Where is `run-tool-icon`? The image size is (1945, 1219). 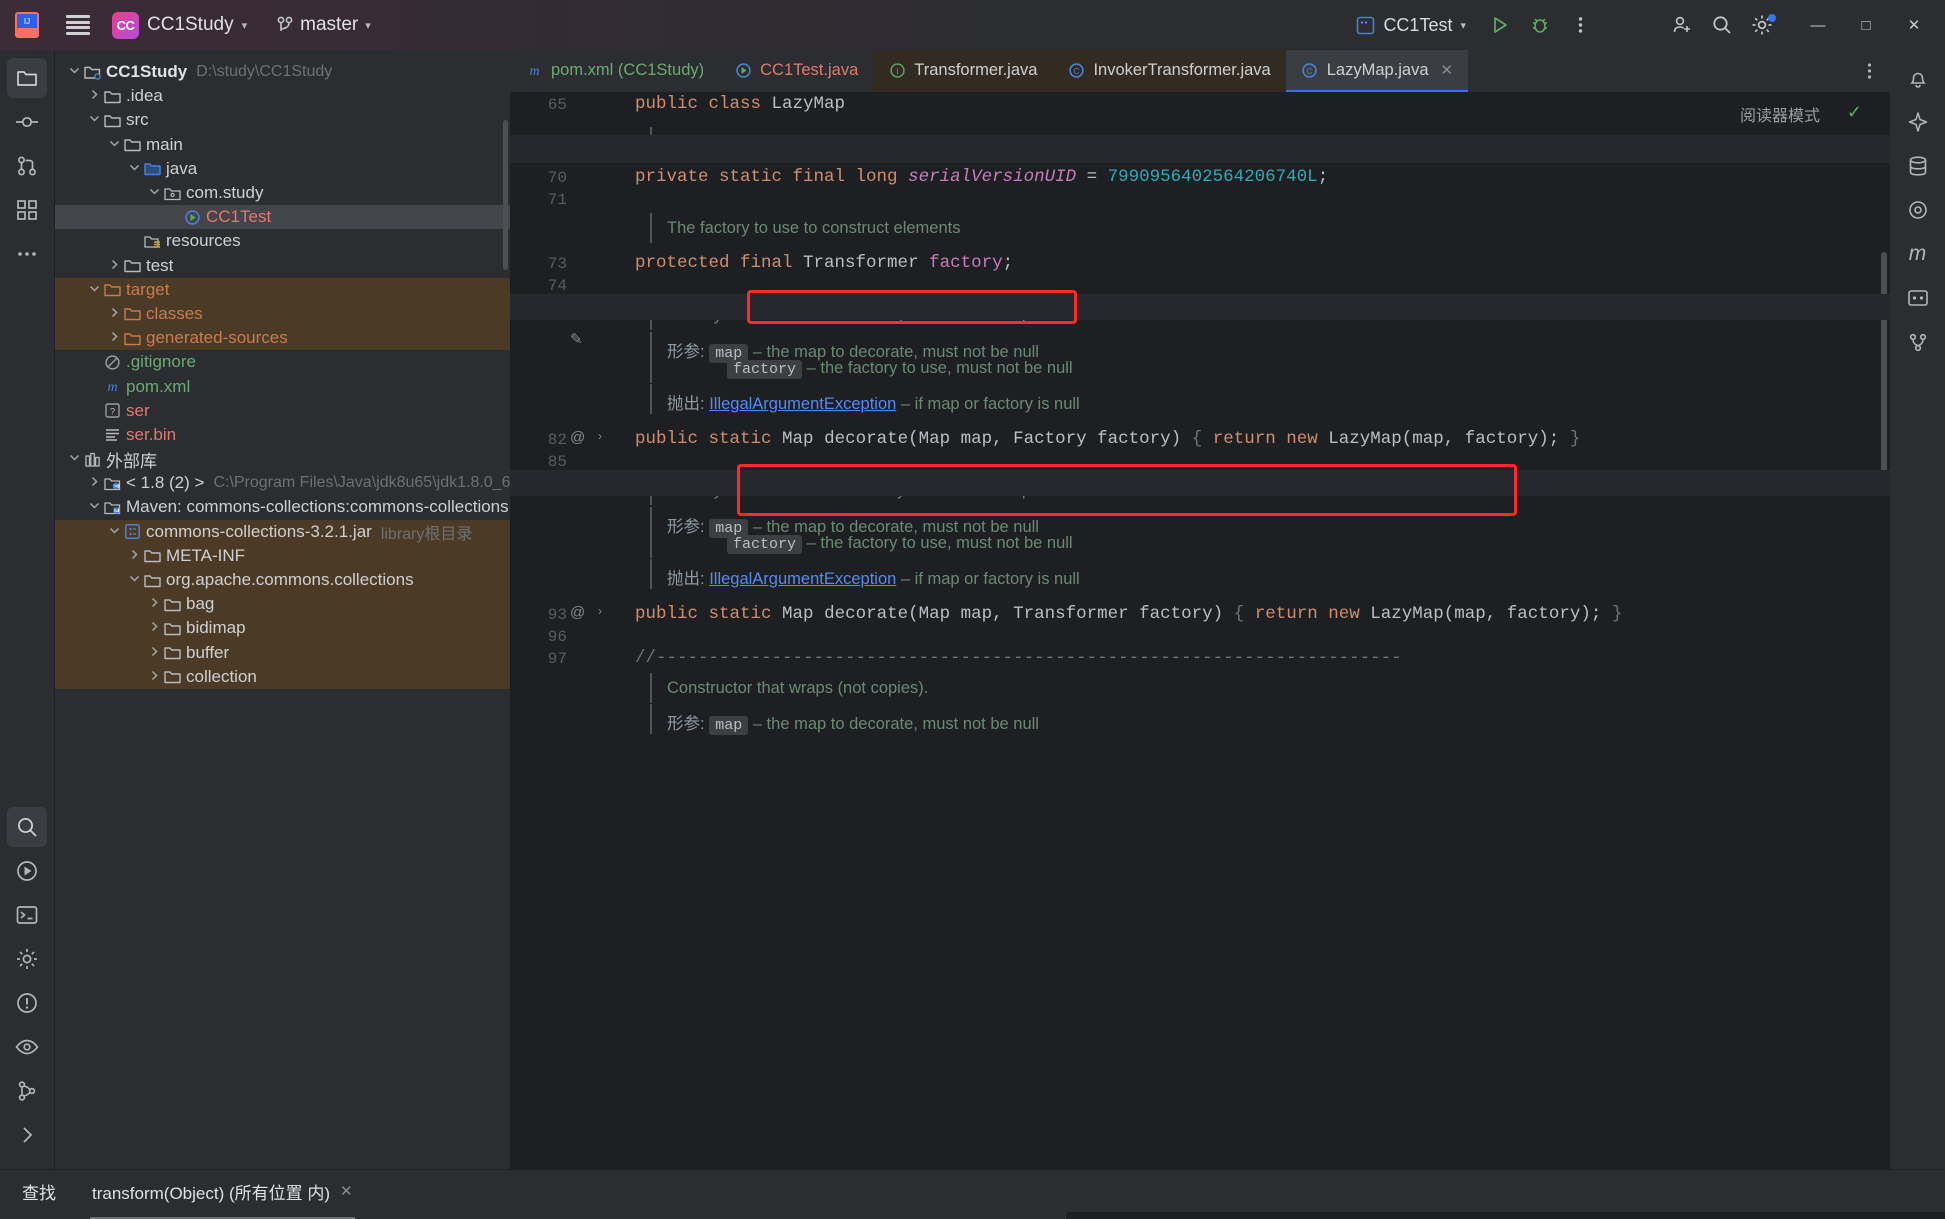
run-tool-icon is located at coordinates (27, 871).